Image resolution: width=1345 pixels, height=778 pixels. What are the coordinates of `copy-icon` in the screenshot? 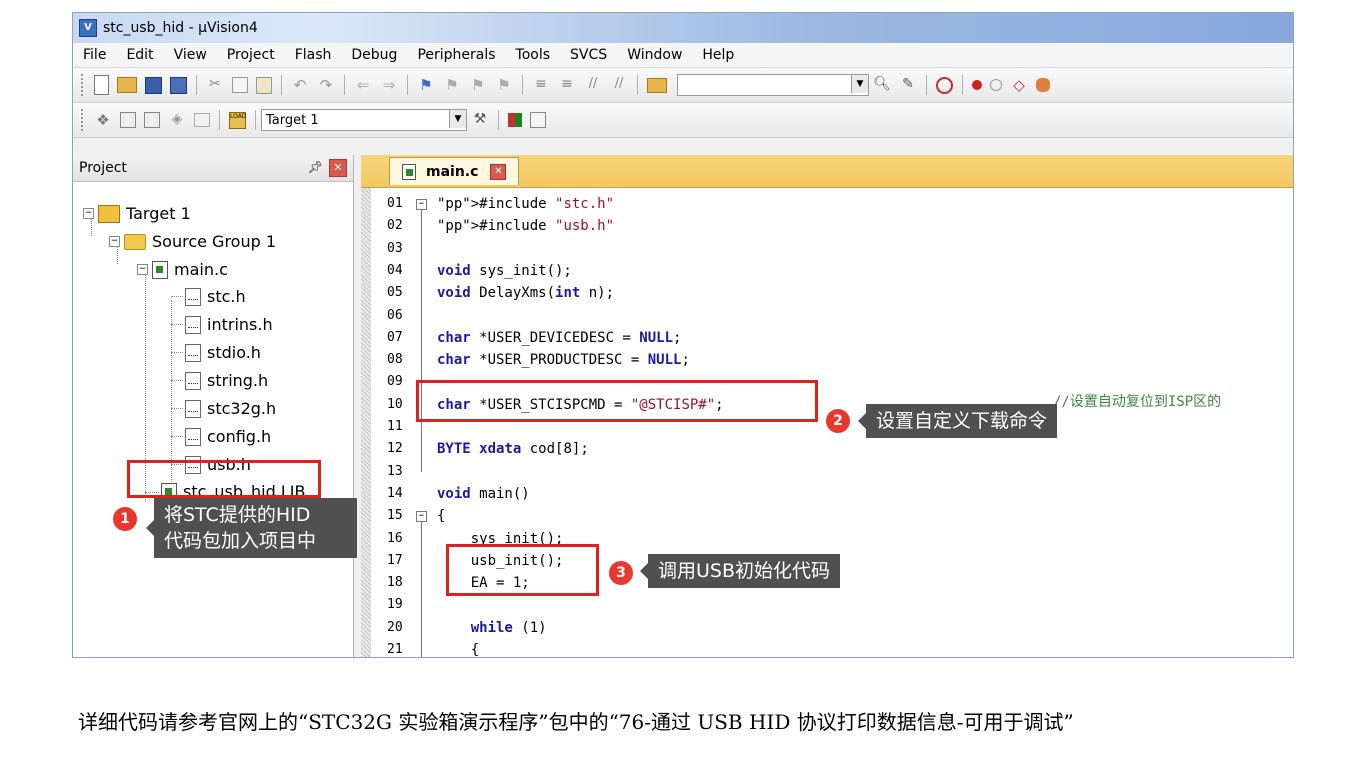 It's located at (240, 85).